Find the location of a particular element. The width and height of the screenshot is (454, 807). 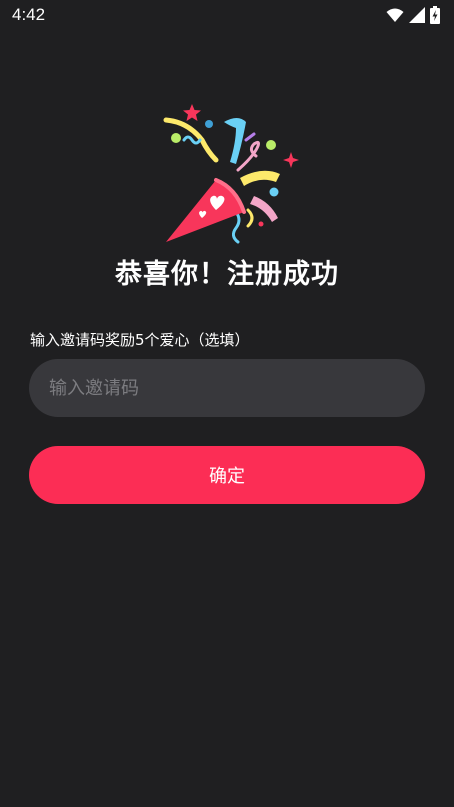

status-bar: 4:42 is located at coordinates (227, 16).